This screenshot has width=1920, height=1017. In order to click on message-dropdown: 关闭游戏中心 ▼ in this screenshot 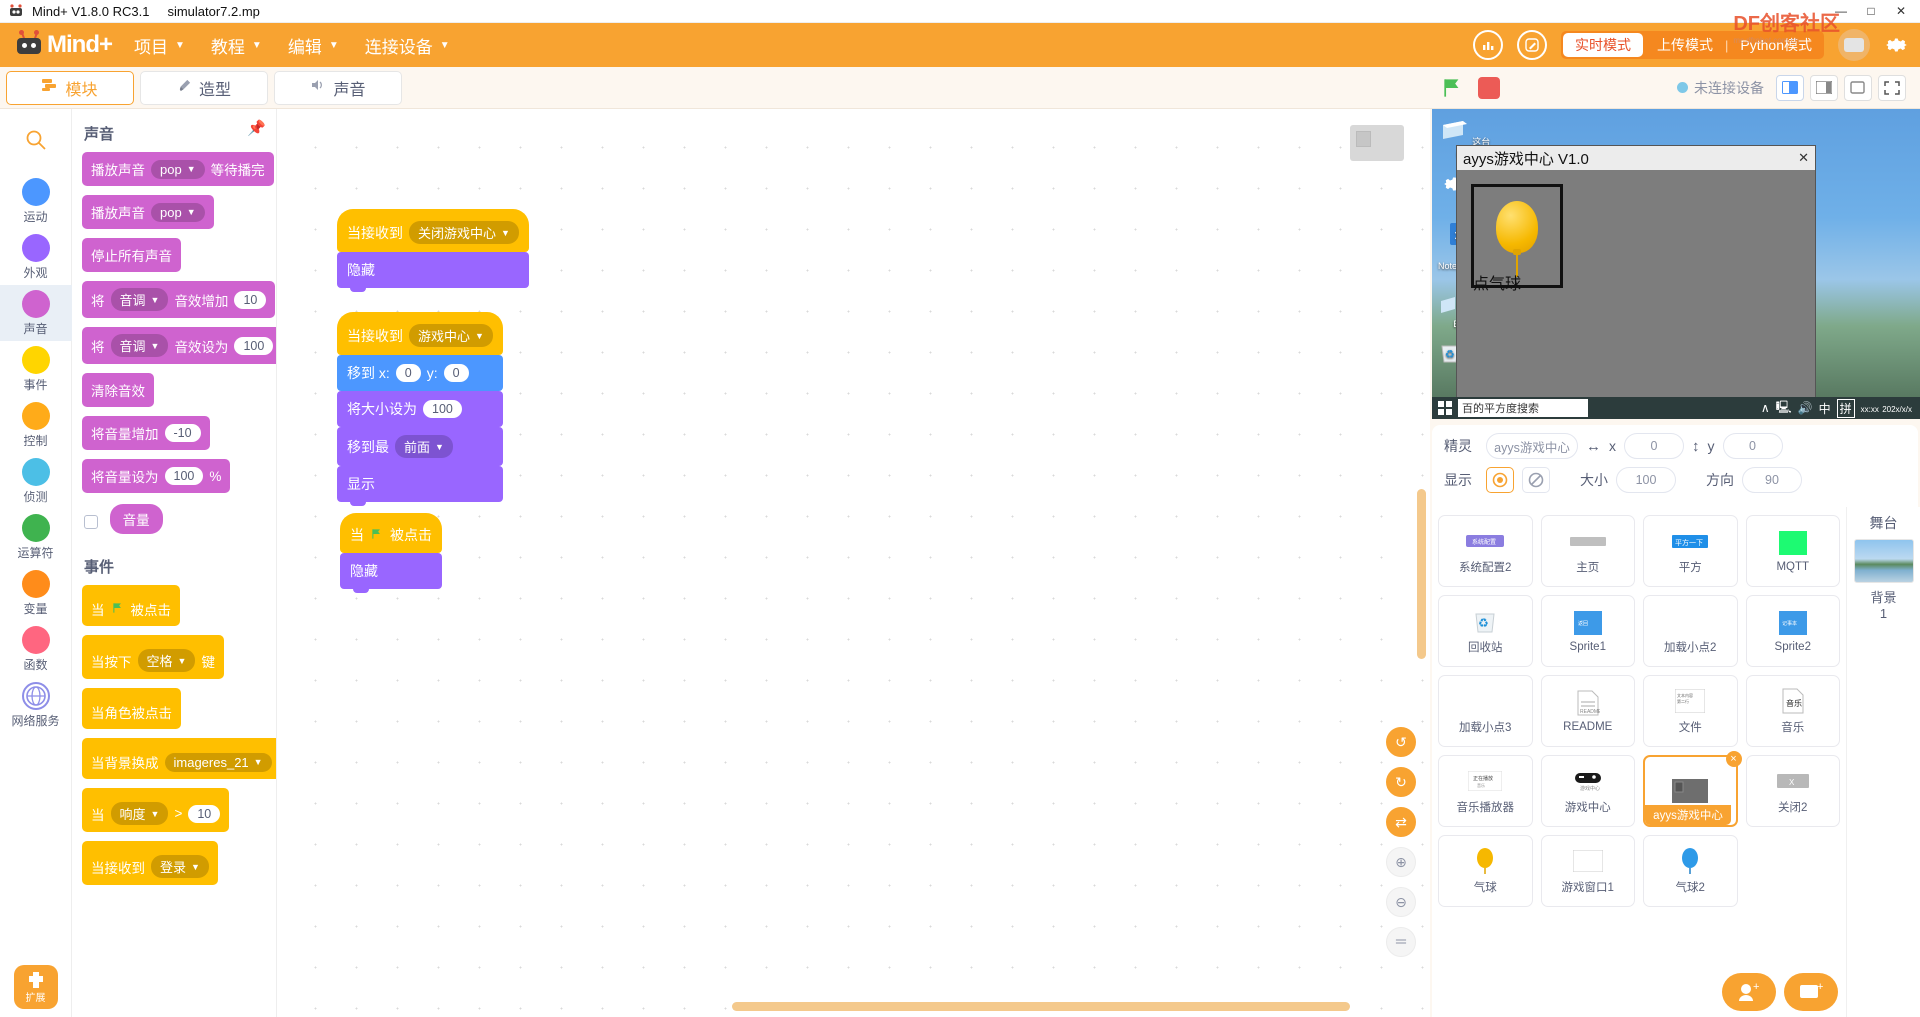, I will do `click(464, 232)`.